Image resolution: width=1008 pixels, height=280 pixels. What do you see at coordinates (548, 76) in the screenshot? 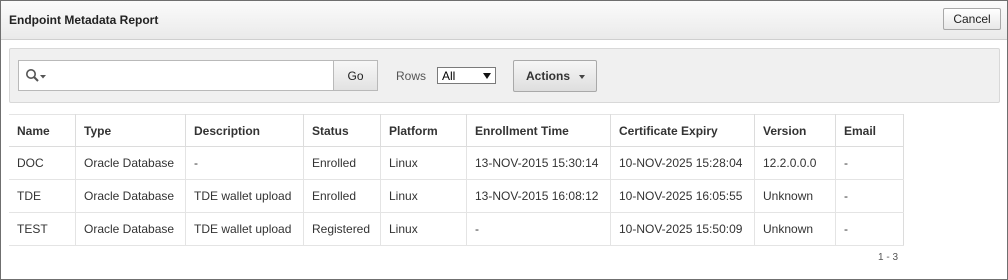
I see `actions-label: Actions` at bounding box center [548, 76].